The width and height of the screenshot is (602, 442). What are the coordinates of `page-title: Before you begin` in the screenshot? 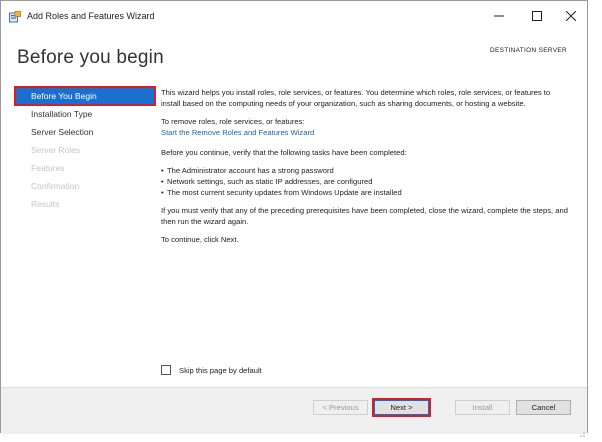 It's located at (90, 57).